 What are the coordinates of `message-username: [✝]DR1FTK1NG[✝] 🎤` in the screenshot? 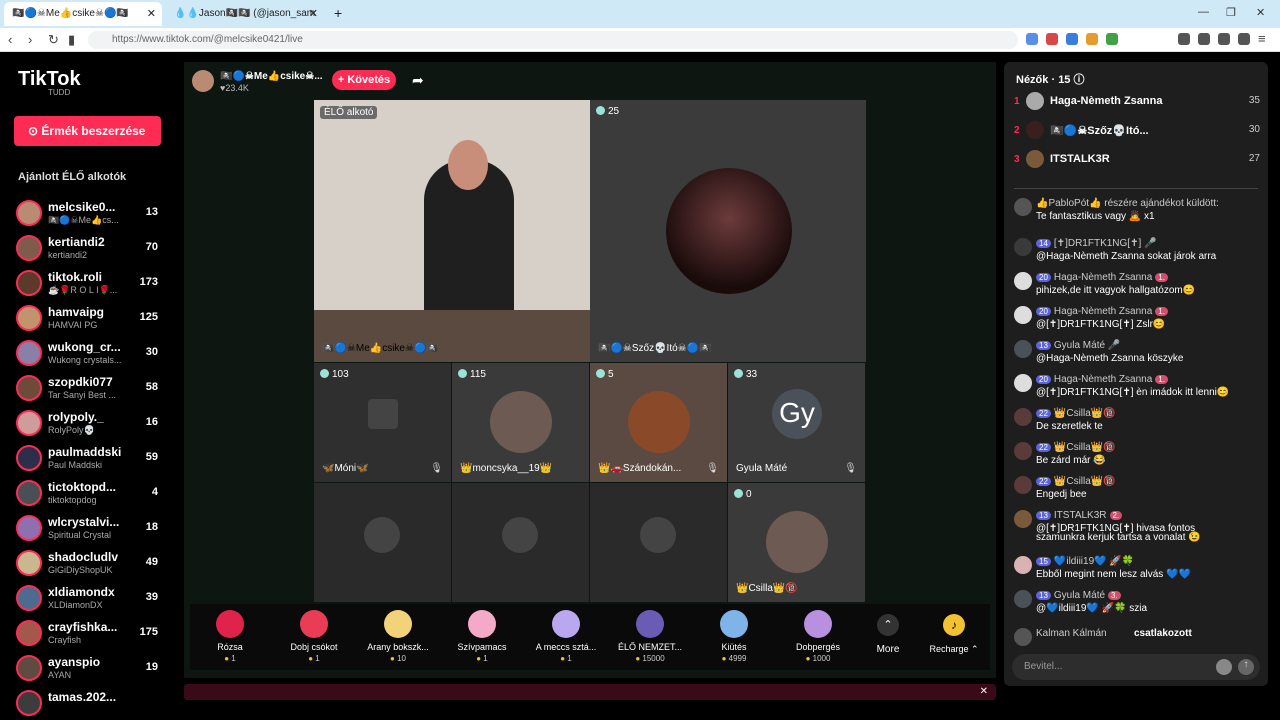 It's located at (1105, 243).